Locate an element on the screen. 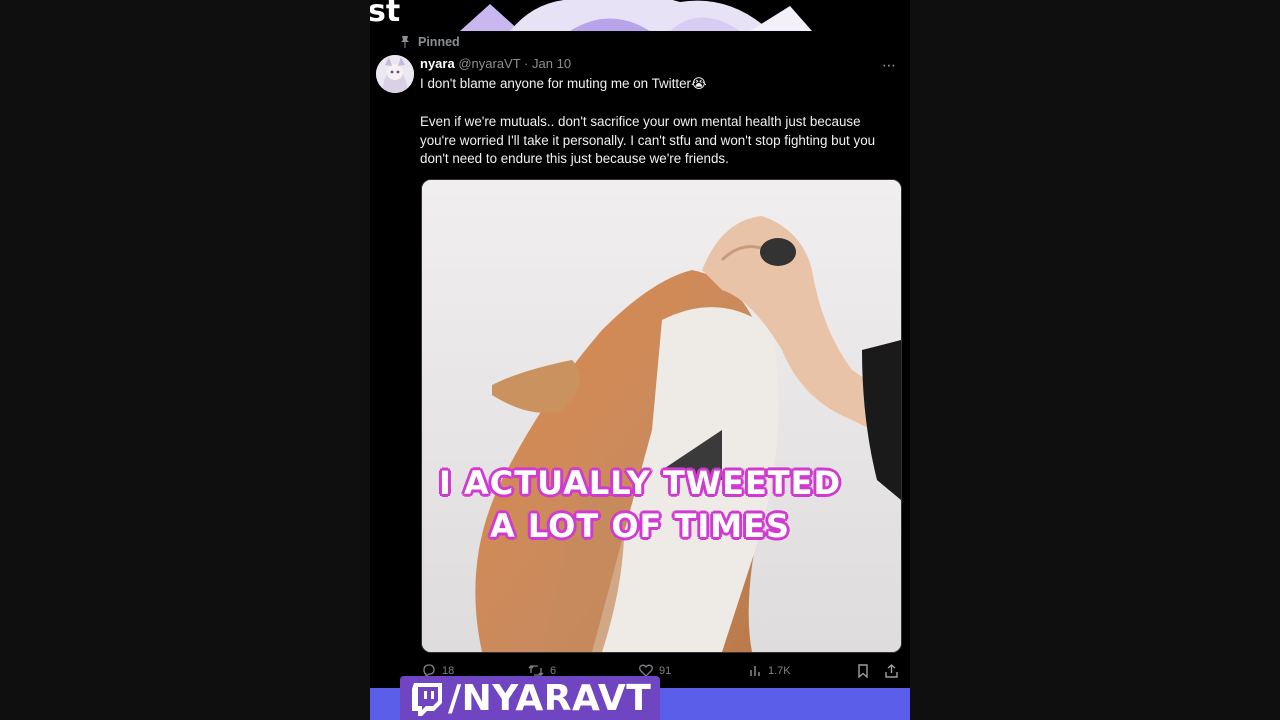  views-button: 1.7K is located at coordinates (770, 670).